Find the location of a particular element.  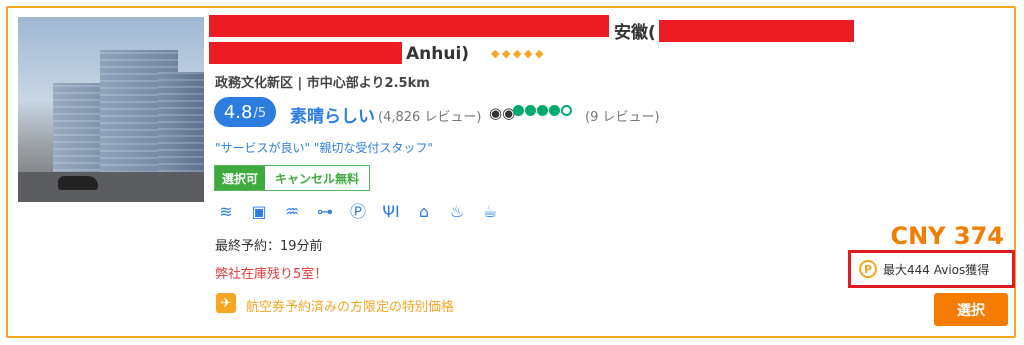

tripadvisor-rating-dots is located at coordinates (542, 110).